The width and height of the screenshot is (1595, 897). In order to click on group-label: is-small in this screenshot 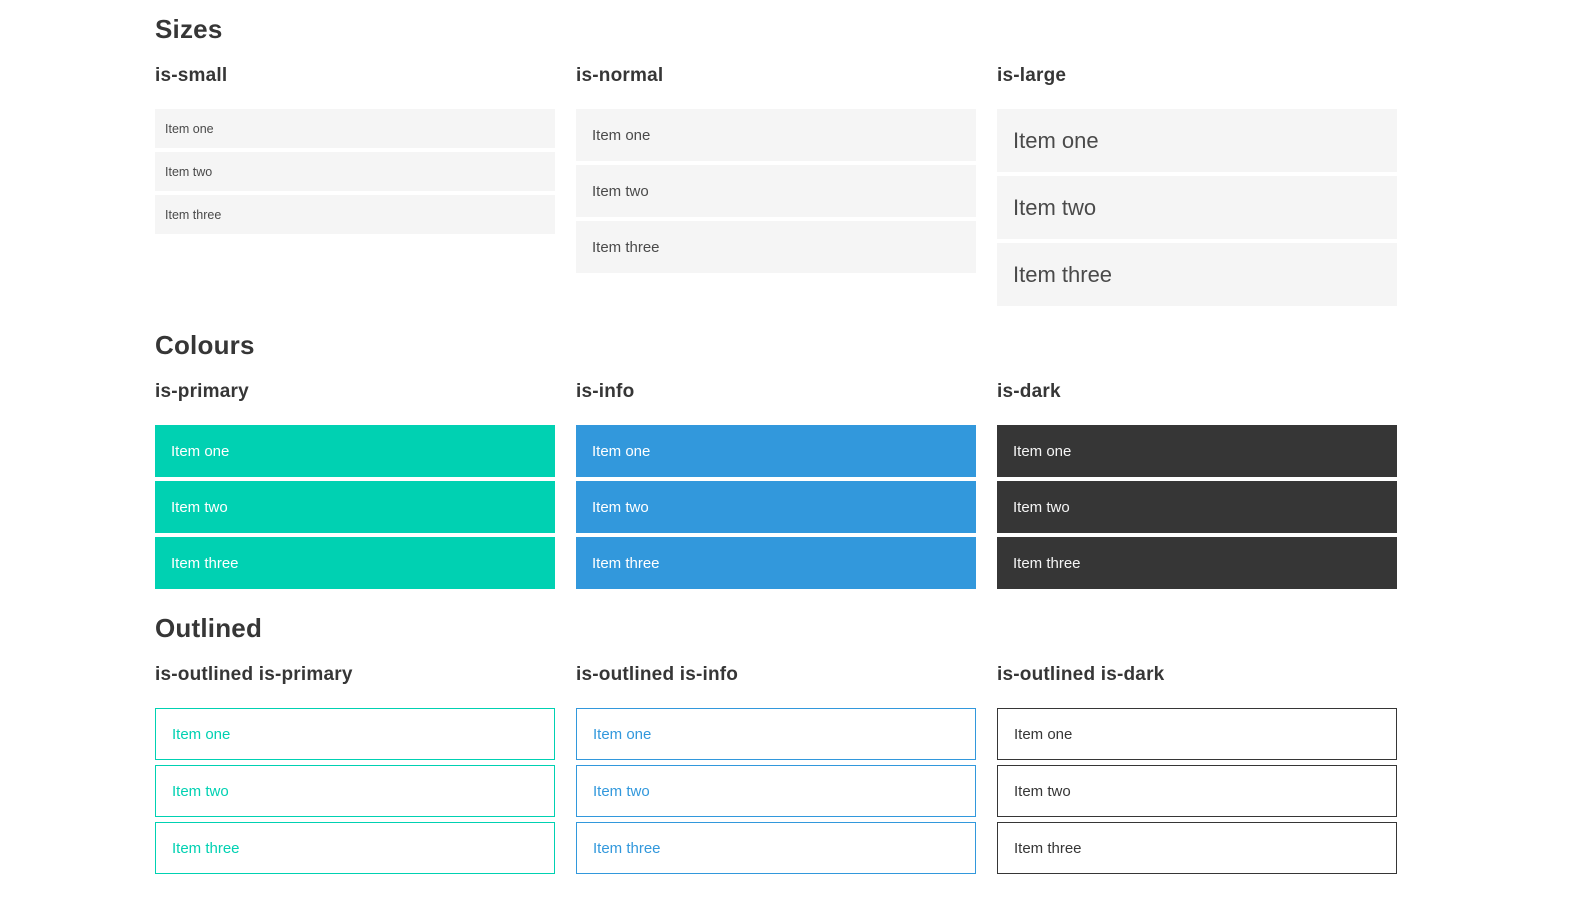, I will do `click(191, 75)`.